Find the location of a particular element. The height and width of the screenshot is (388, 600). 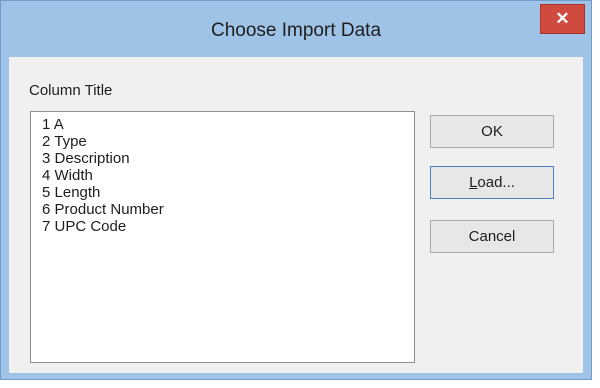

load-mnemonic: L is located at coordinates (473, 182).